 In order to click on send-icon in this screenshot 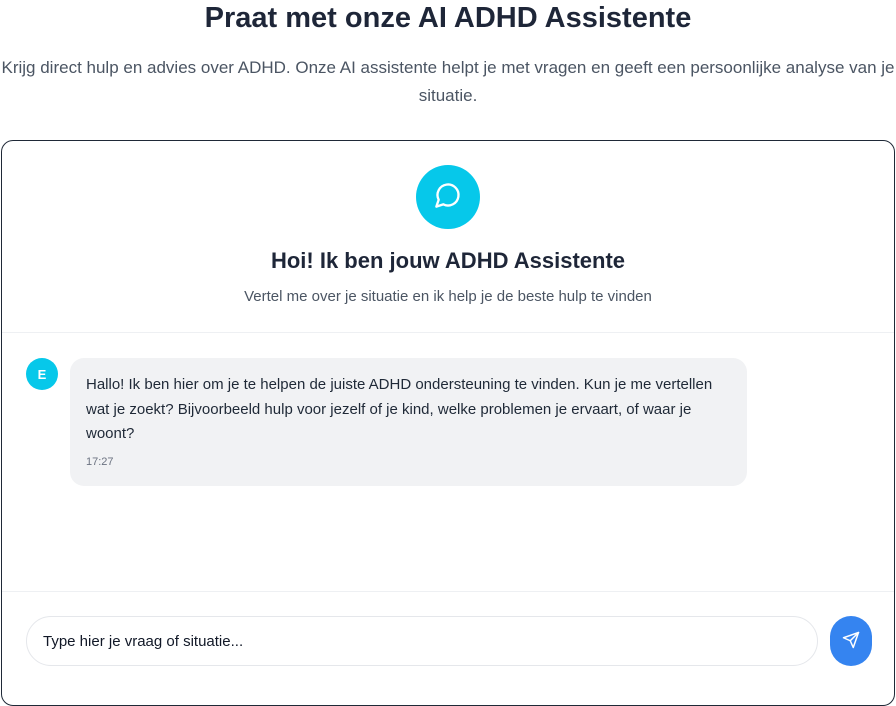, I will do `click(851, 641)`.